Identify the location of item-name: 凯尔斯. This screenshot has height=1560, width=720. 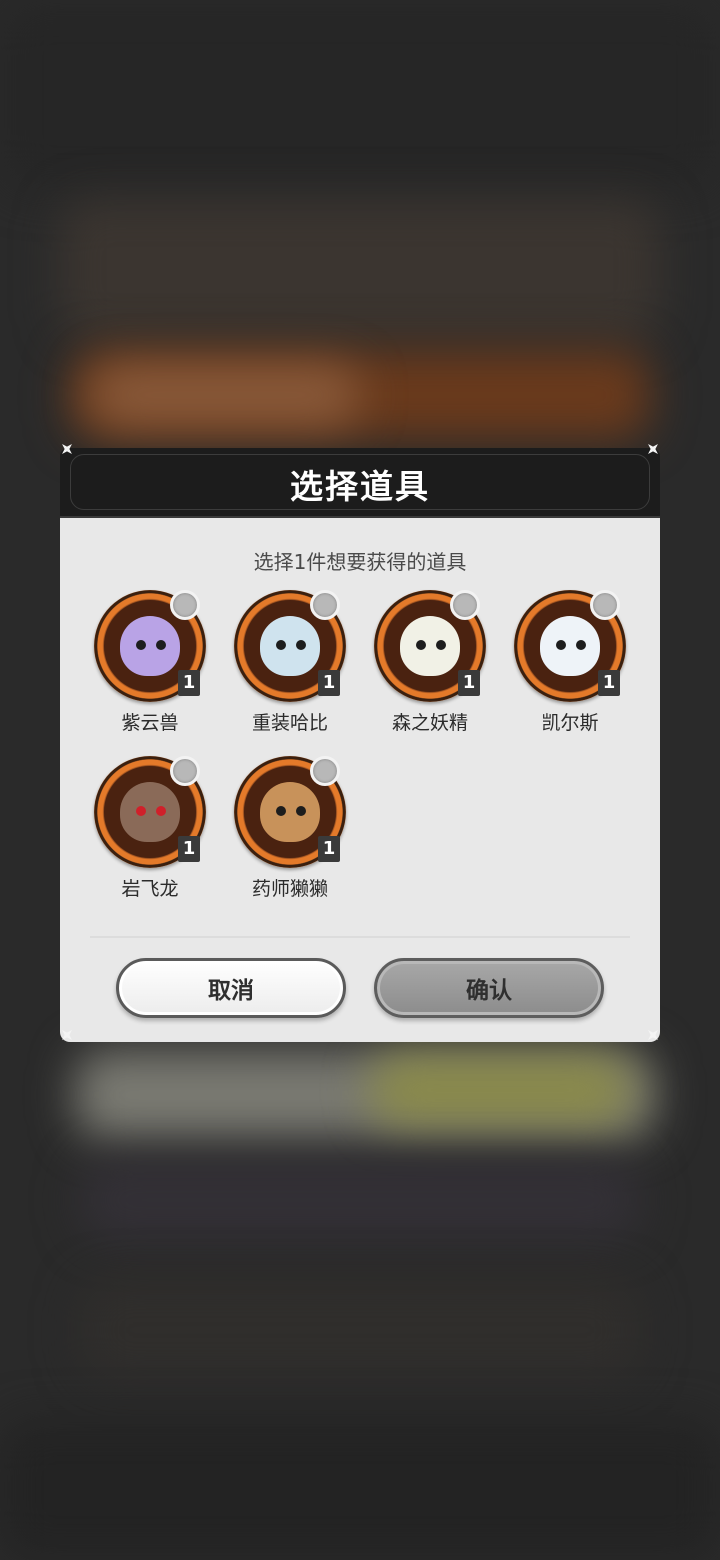
(570, 723).